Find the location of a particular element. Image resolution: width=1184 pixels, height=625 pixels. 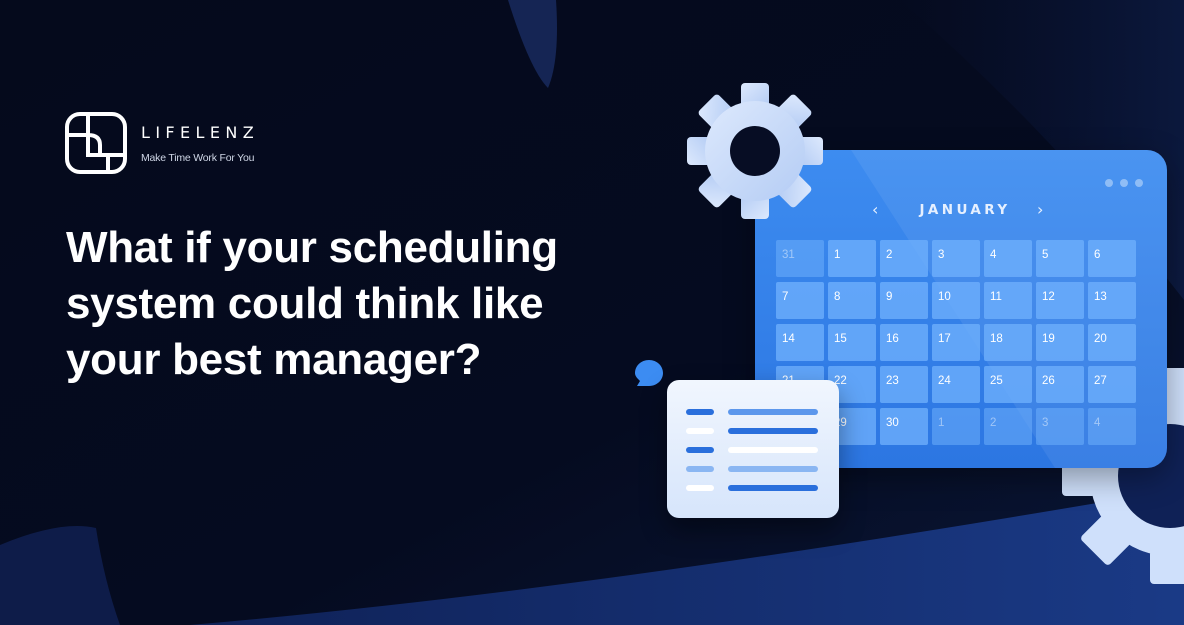

headline-line: your best manager? is located at coordinates (274, 359).